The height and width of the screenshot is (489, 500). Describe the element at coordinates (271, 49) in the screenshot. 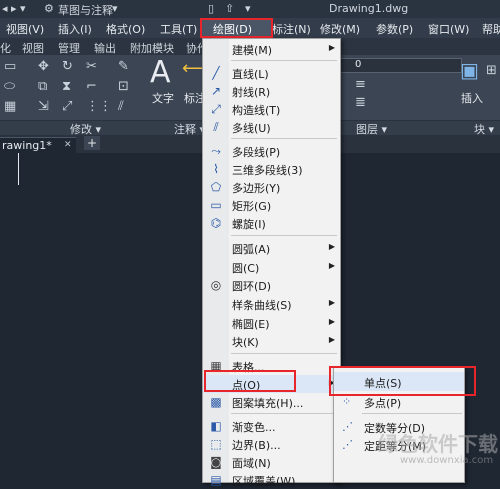

I see `menu-item-modeling: 建模(M) ▶` at that location.